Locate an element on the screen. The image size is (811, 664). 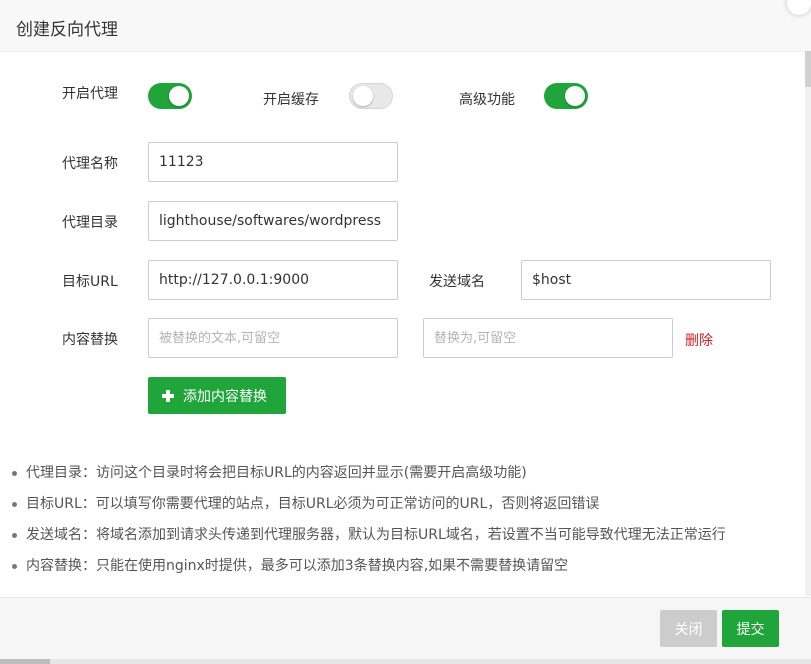
add-content-replace-button: 添加内容替换 is located at coordinates (217, 395).